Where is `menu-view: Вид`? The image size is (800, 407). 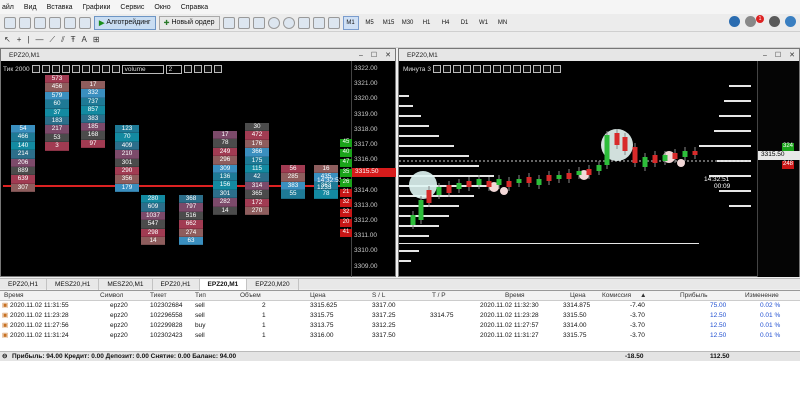 menu-view: Вид is located at coordinates (30, 7).